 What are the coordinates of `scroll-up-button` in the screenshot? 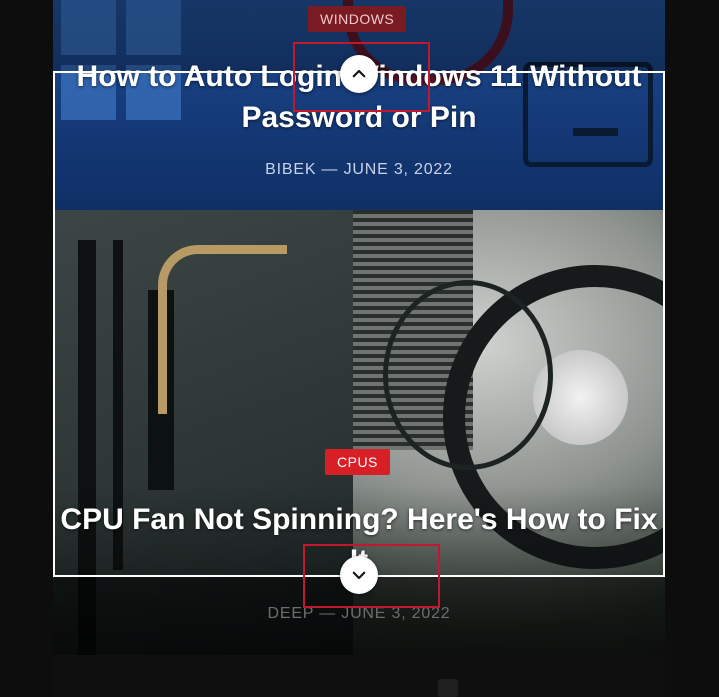 It's located at (359, 74).